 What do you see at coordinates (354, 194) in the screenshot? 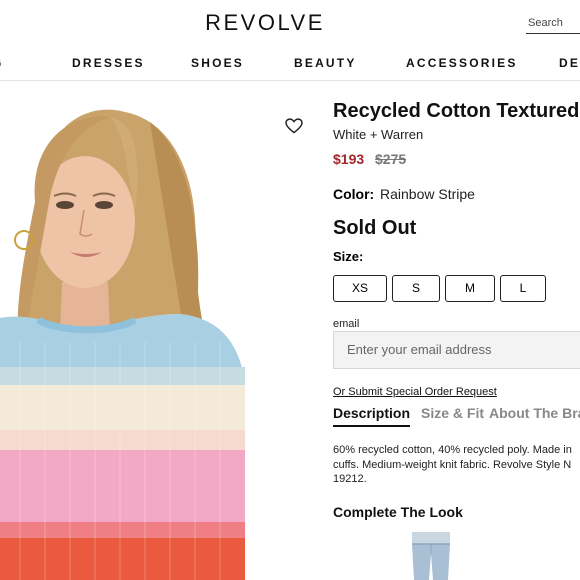
I see `color-label: Color:` at bounding box center [354, 194].